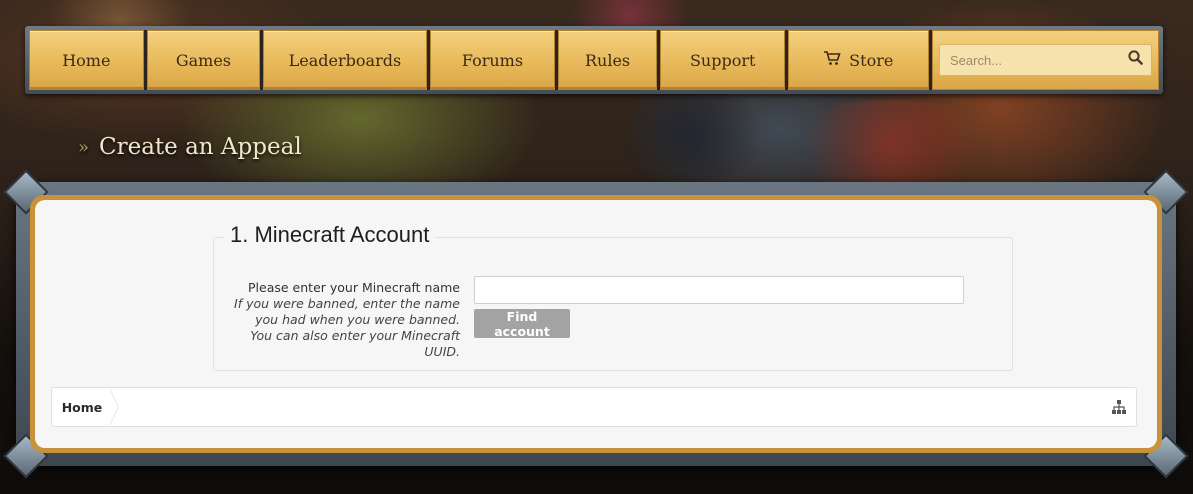 The width and height of the screenshot is (1193, 494). I want to click on title-arrow: », so click(84, 147).